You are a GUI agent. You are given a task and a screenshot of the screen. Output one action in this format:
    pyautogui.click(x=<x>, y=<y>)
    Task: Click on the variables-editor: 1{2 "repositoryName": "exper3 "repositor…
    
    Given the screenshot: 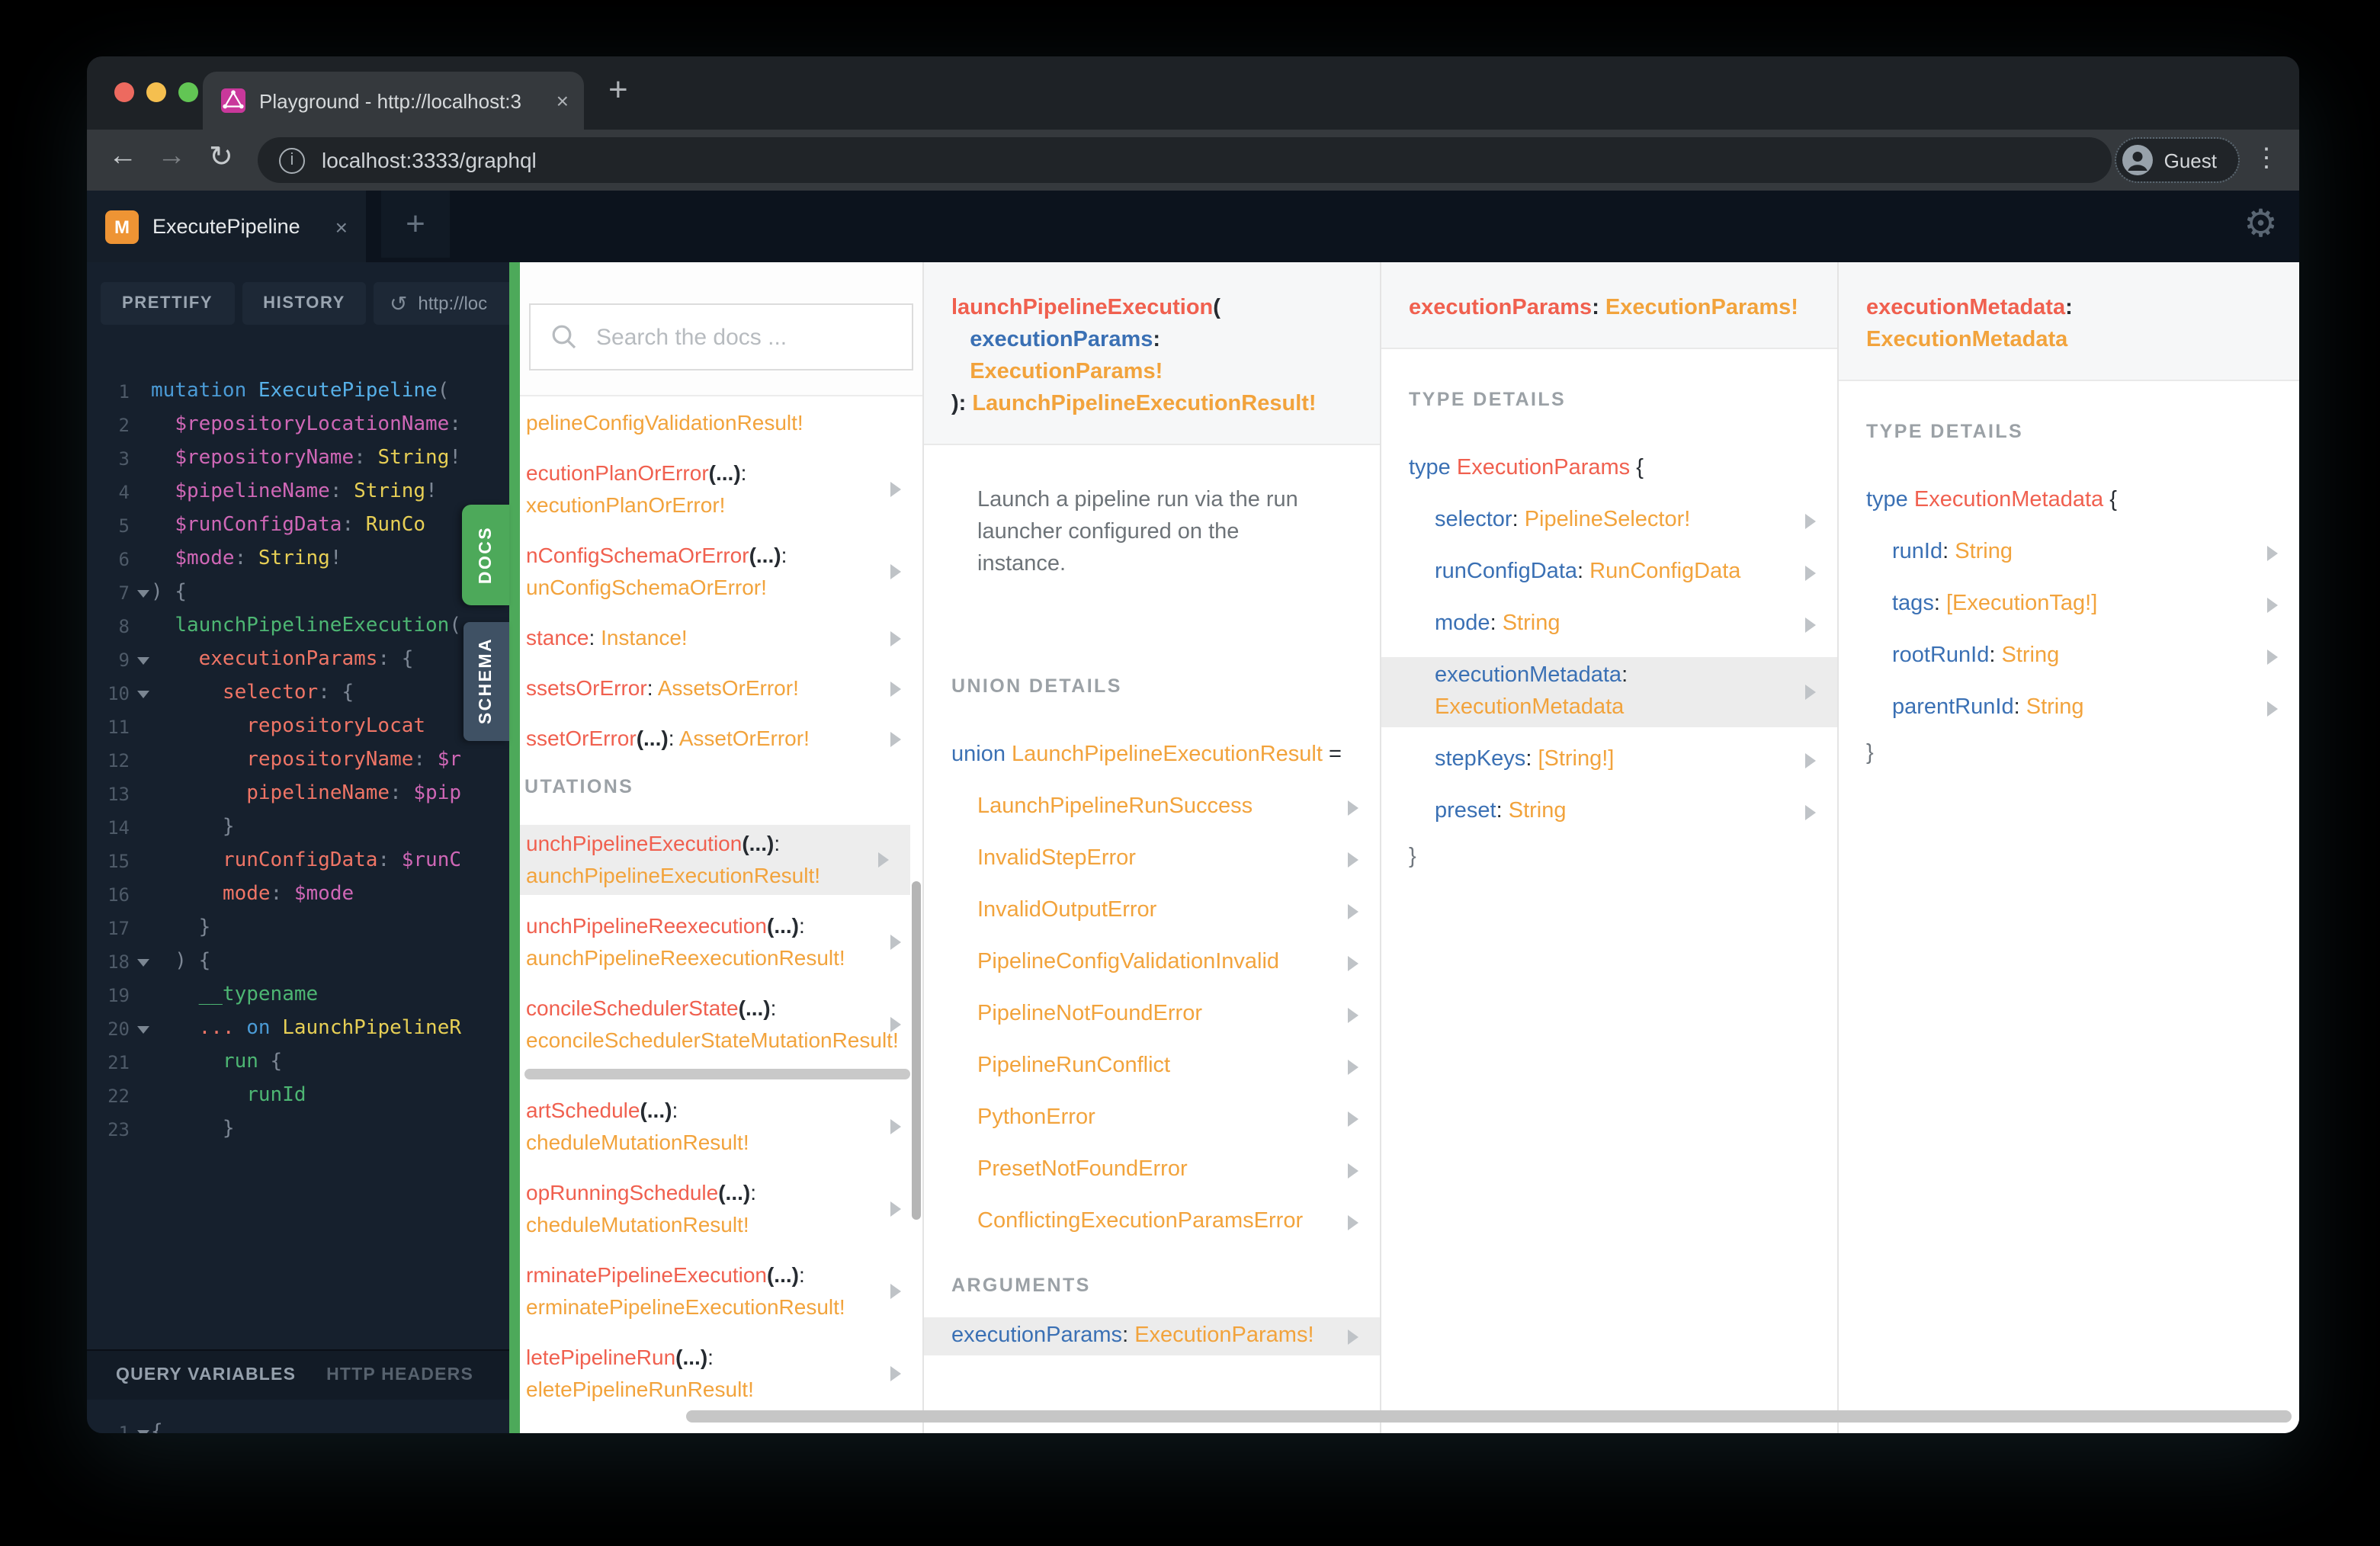 What is the action you would take?
    pyautogui.click(x=298, y=1424)
    